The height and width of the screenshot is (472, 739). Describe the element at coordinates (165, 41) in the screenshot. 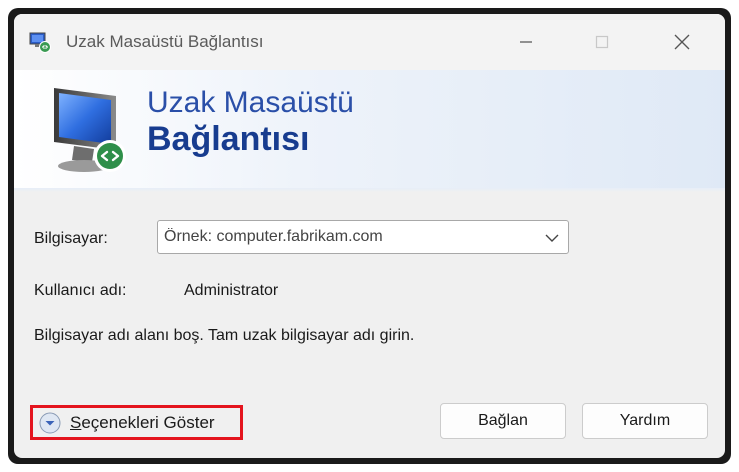

I see `window-title: Uzak Masaüstü Bağlantısı` at that location.